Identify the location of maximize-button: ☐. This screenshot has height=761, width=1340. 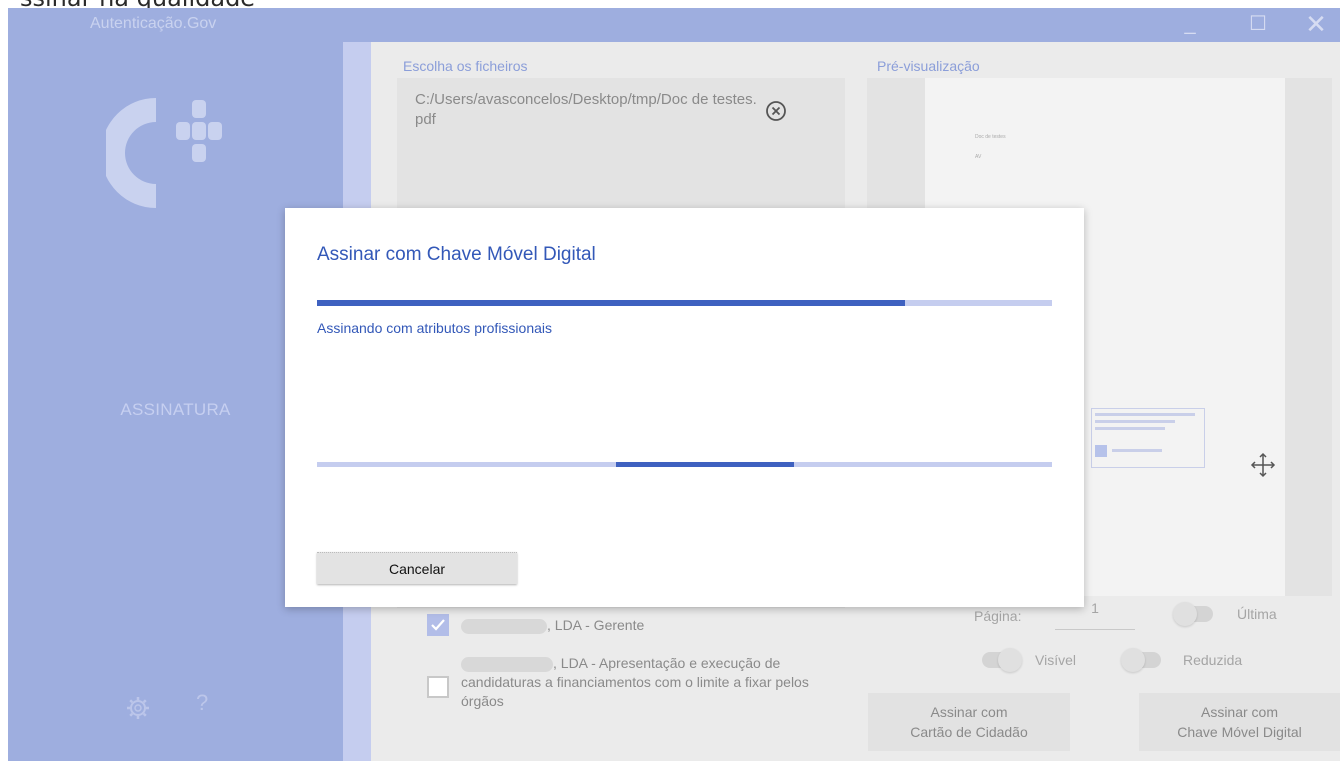
(1258, 25).